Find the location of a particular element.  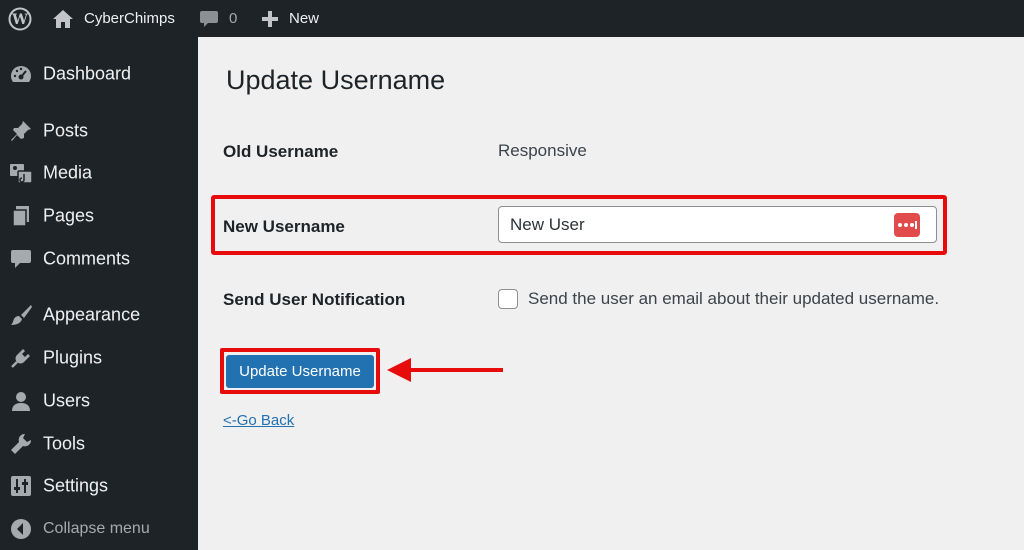

sidebar-item-label: Posts is located at coordinates (66, 130).